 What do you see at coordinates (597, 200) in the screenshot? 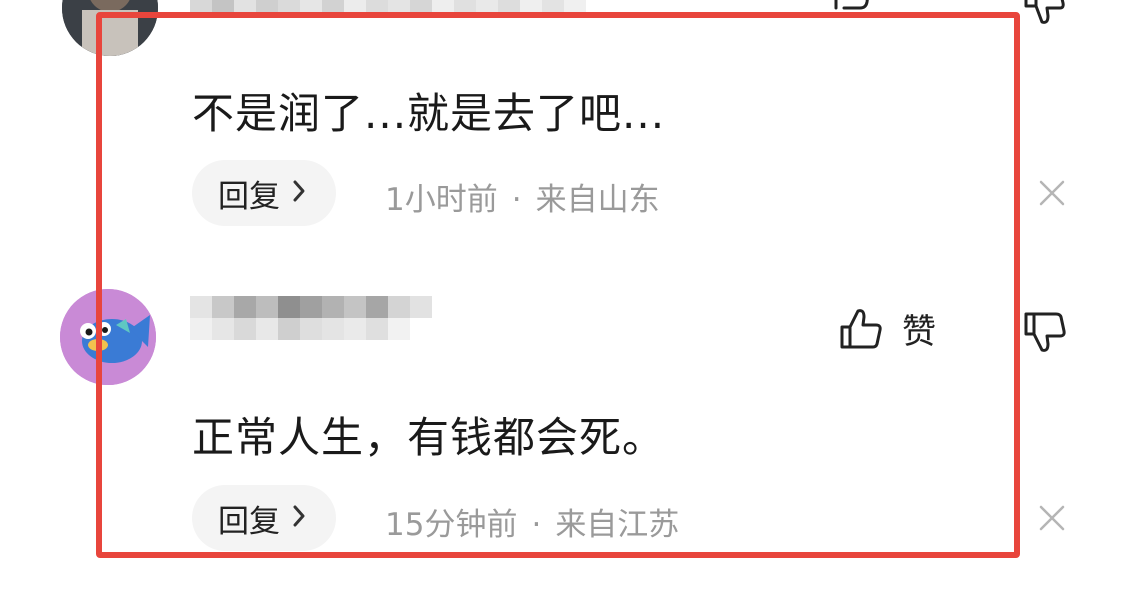
I see `comment-location: 来自山东` at bounding box center [597, 200].